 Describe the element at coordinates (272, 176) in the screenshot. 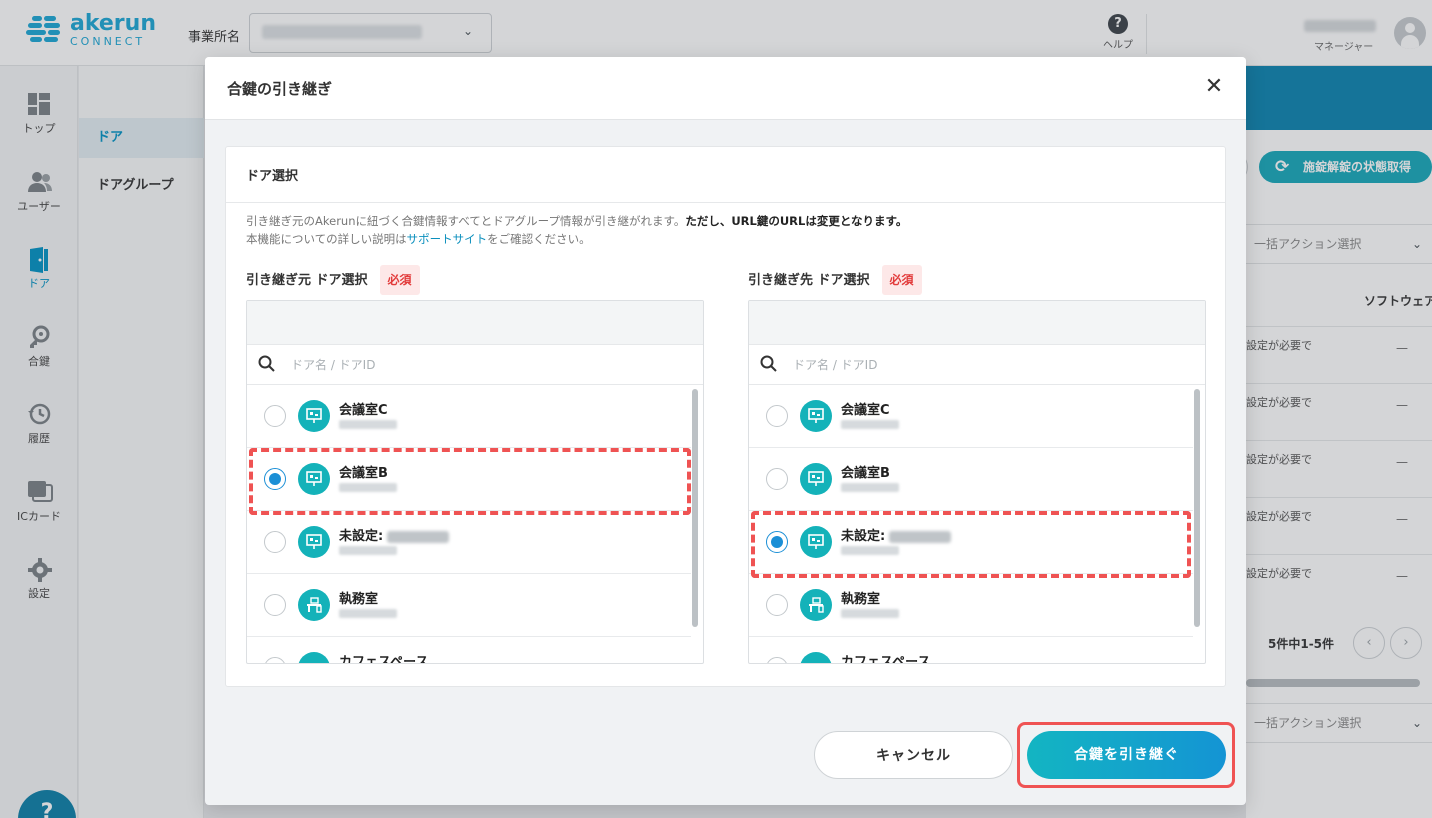

I see `section-title: ドア選択` at that location.